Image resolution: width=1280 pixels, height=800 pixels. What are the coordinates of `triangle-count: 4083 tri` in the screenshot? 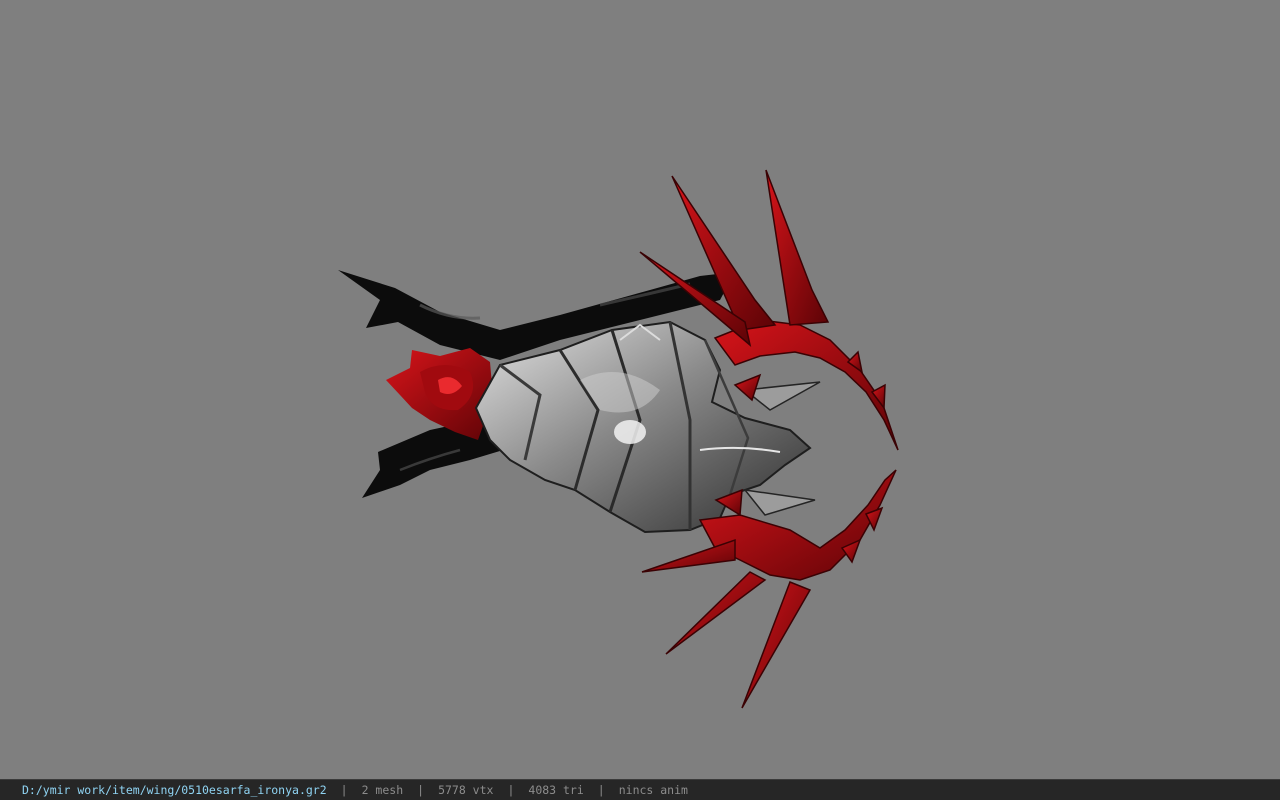 It's located at (556, 790).